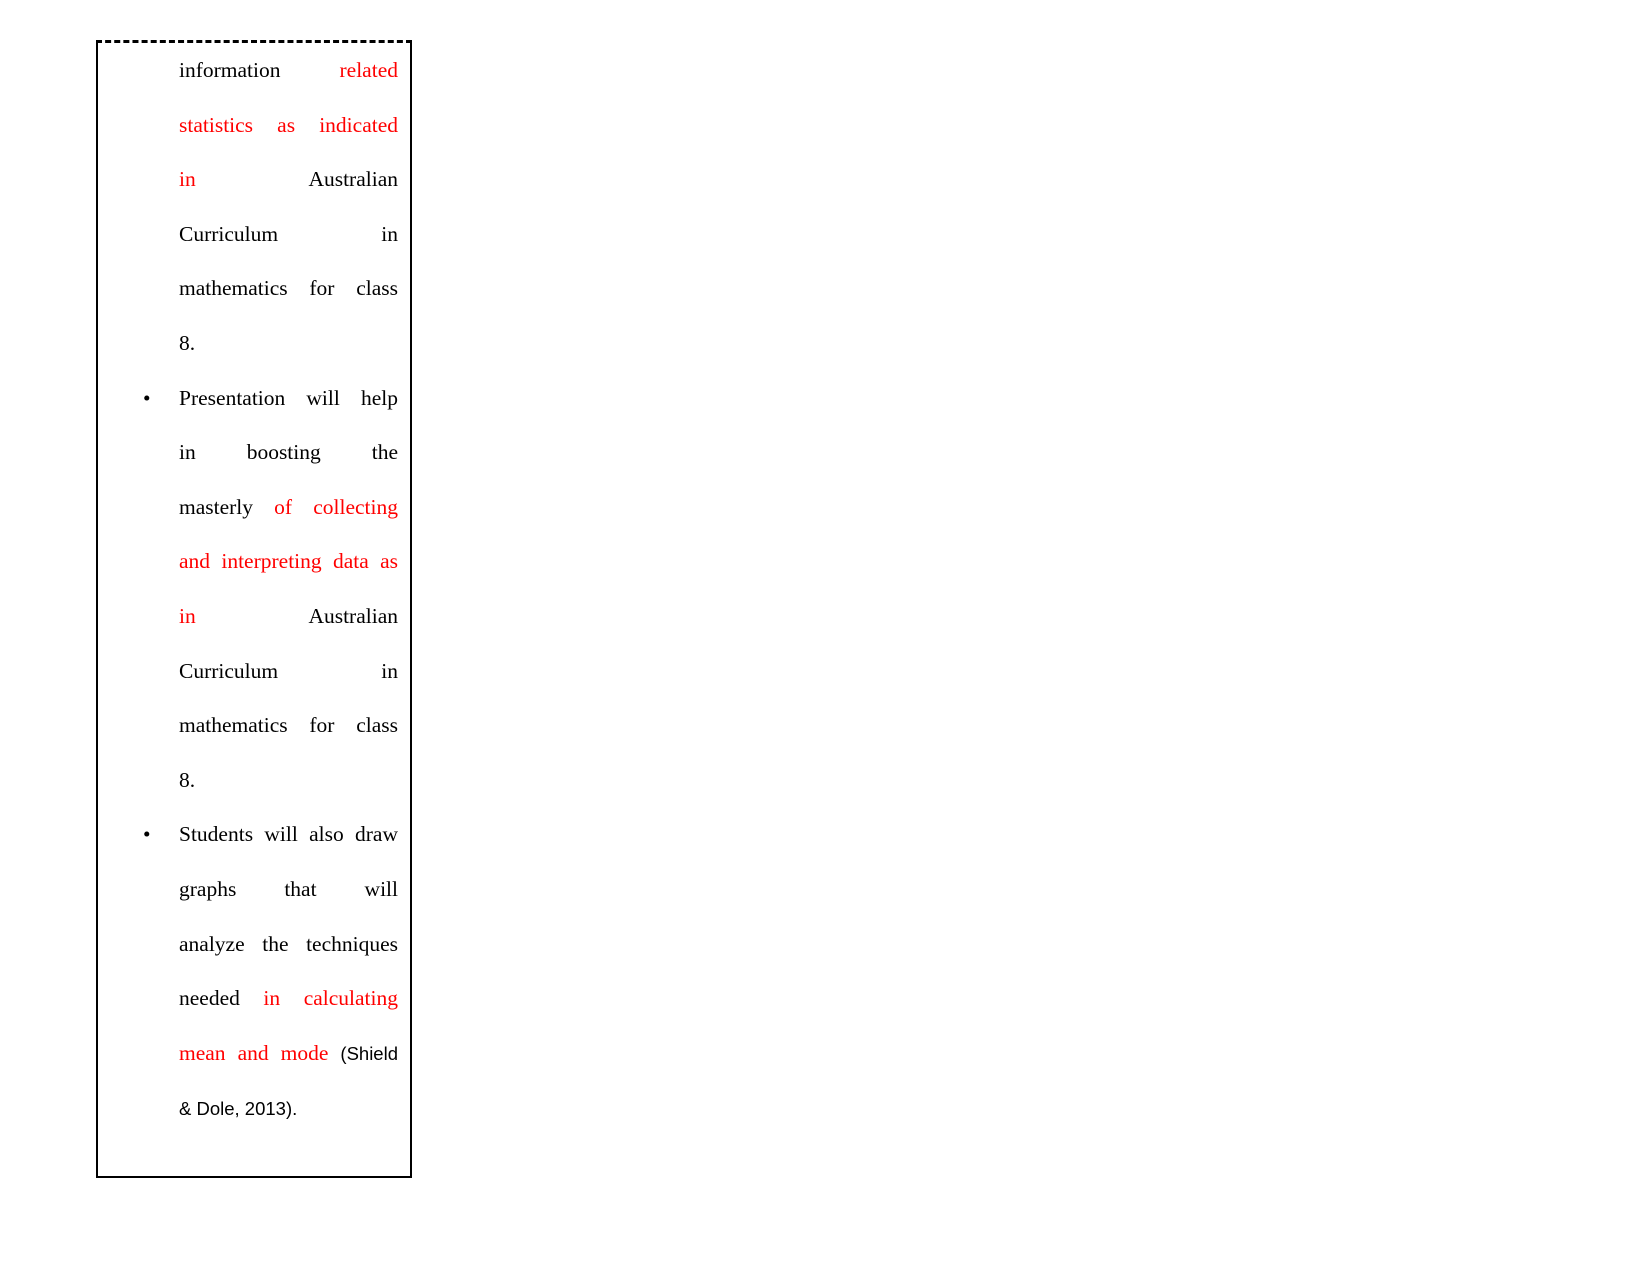 The height and width of the screenshot is (1275, 1650). Describe the element at coordinates (209, 998) in the screenshot. I see `word: needed` at that location.